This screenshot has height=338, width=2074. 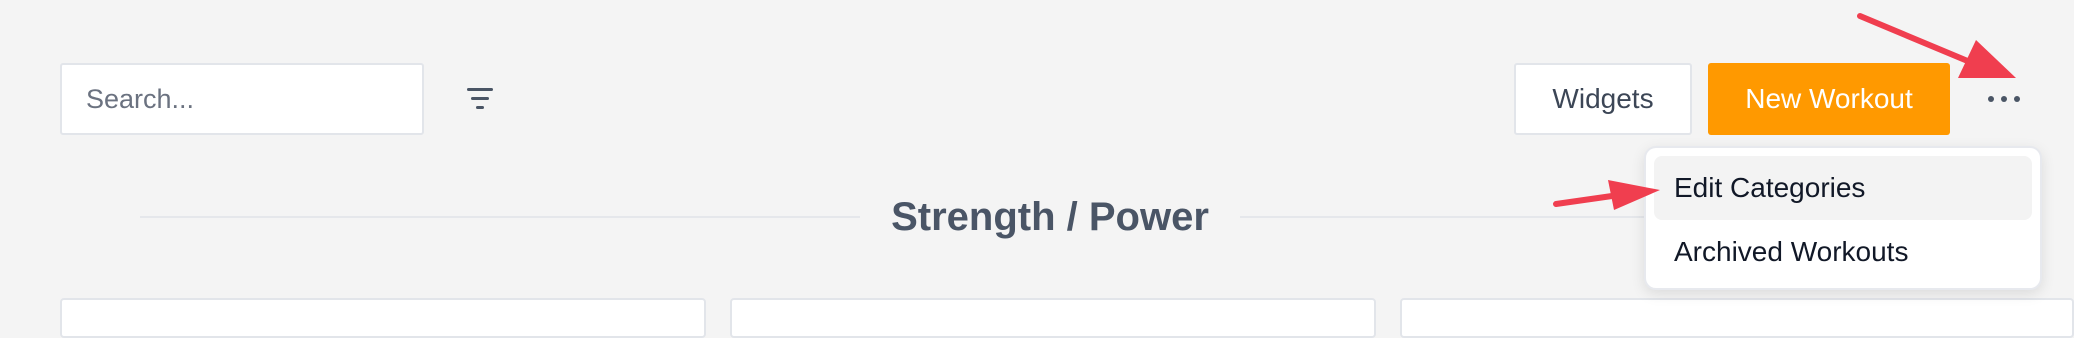 I want to click on new-workout-button: New Workout, so click(x=1829, y=99).